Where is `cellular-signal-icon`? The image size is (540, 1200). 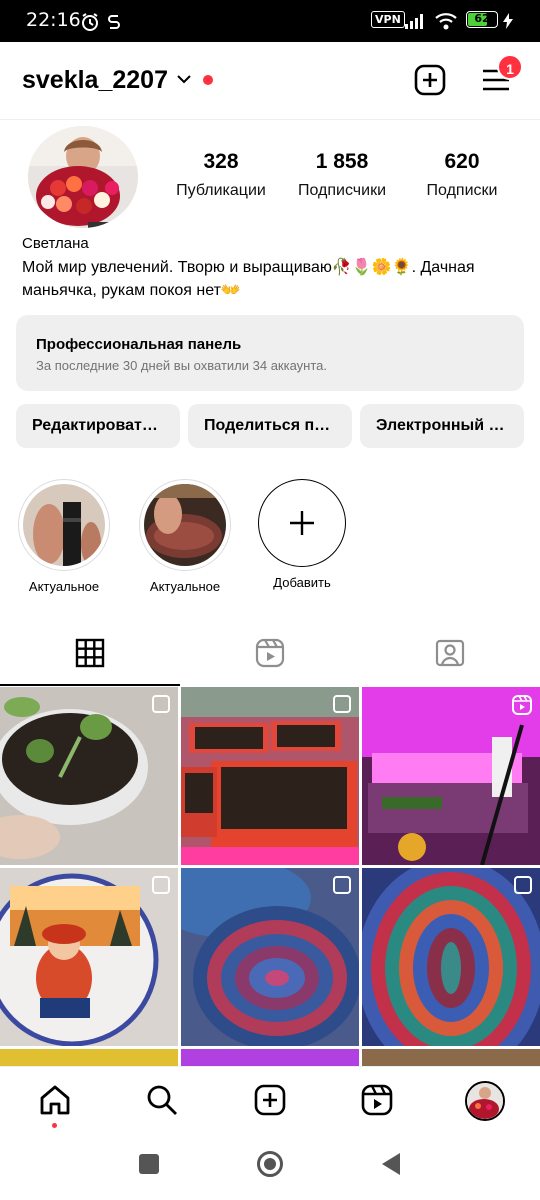 cellular-signal-icon is located at coordinates (414, 21).